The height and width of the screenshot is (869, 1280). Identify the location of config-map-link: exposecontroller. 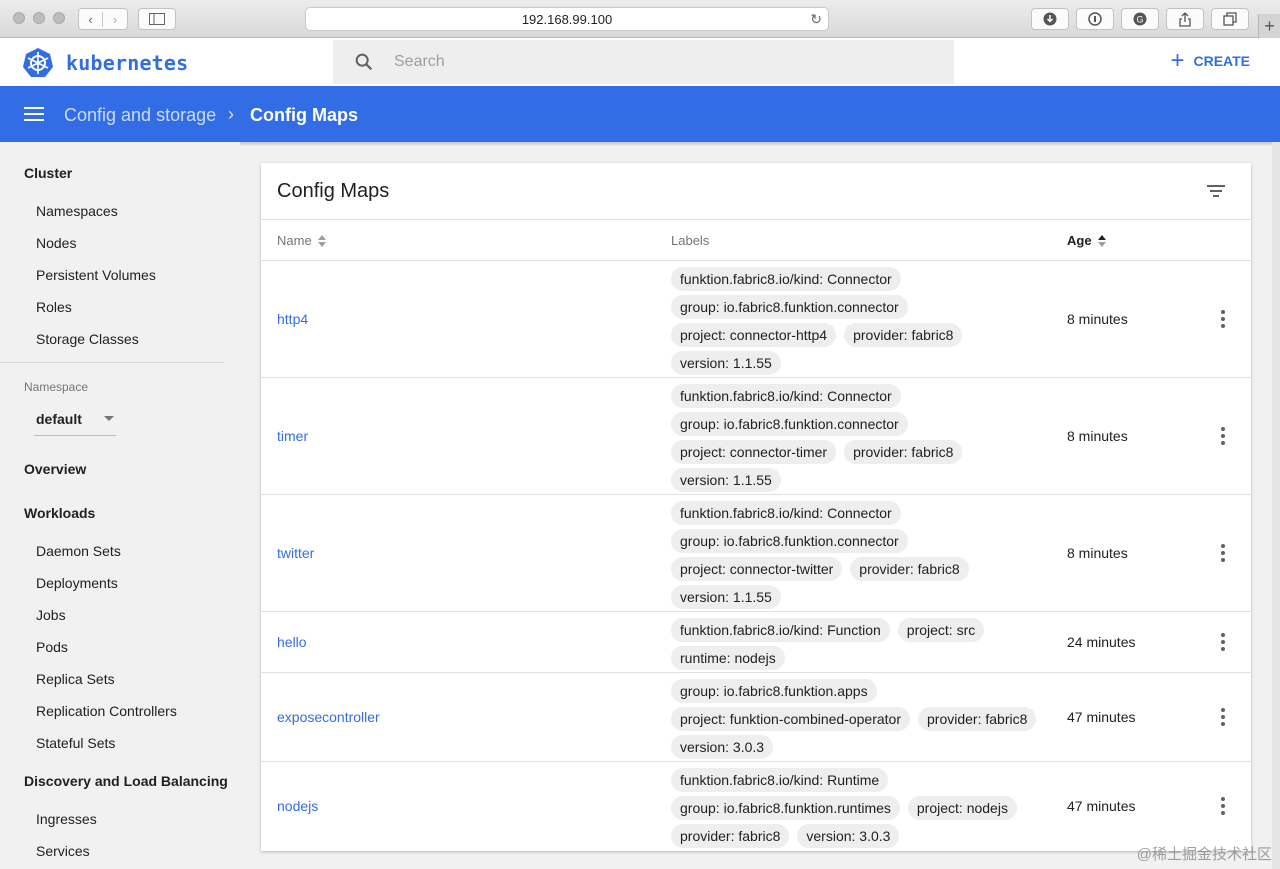
(328, 717).